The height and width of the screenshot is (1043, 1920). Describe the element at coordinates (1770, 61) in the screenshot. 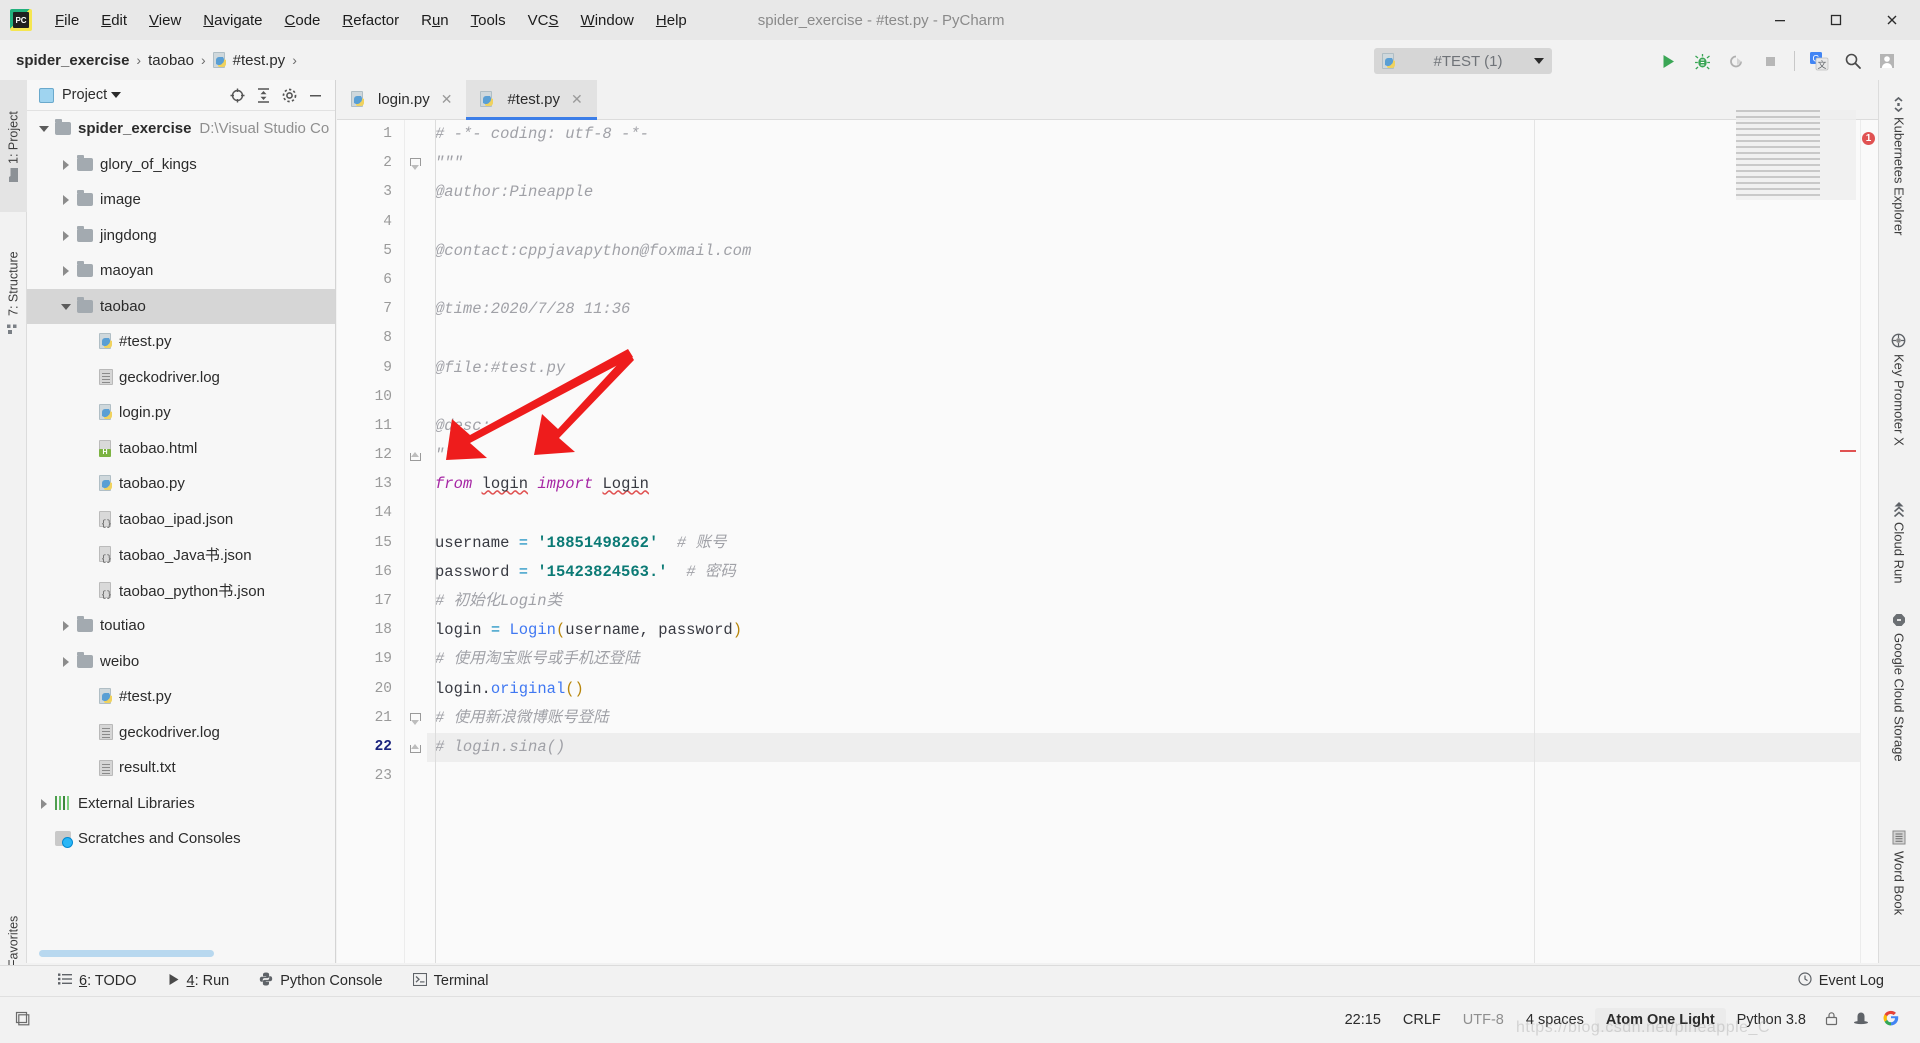

I see `stop-button` at that location.